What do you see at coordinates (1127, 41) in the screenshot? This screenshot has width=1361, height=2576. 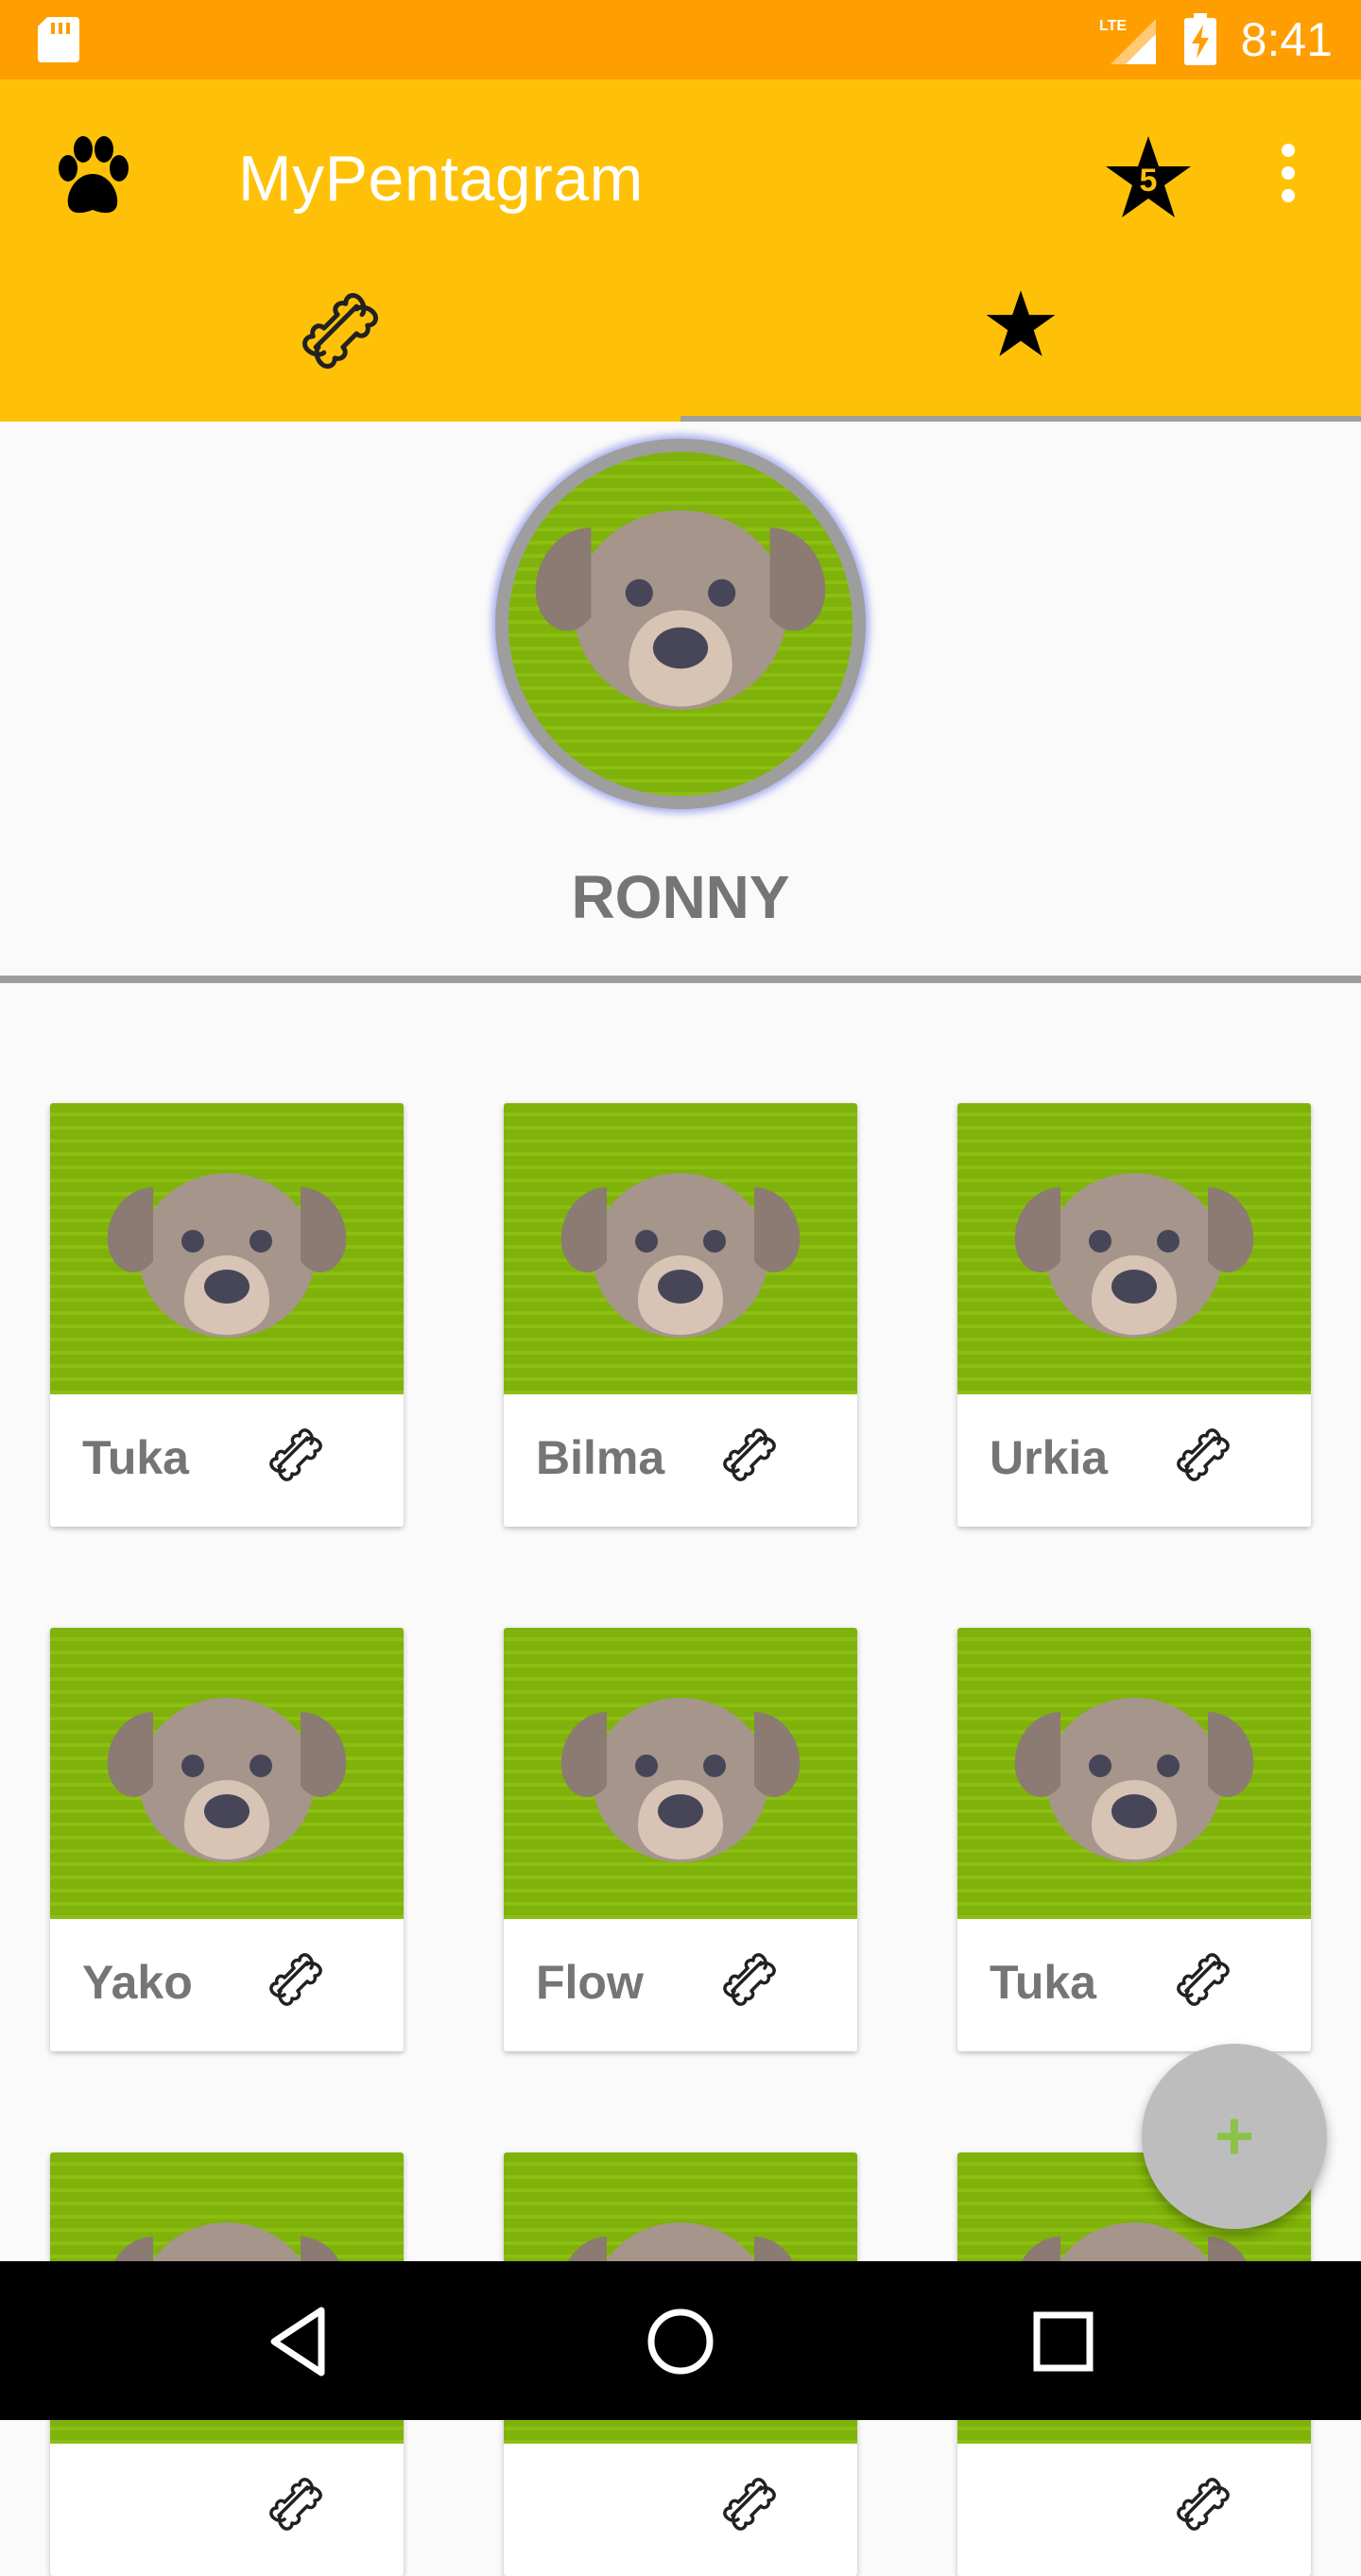 I see `signal-lte-icon: LTE` at bounding box center [1127, 41].